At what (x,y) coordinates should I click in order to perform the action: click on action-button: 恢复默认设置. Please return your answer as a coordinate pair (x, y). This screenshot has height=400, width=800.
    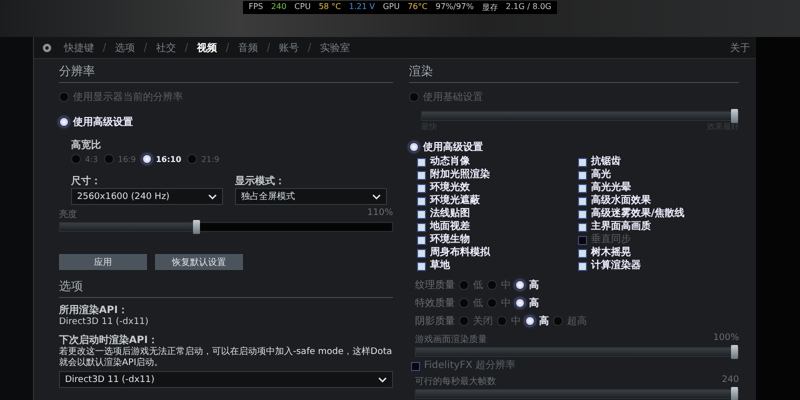
    Looking at the image, I should click on (199, 262).